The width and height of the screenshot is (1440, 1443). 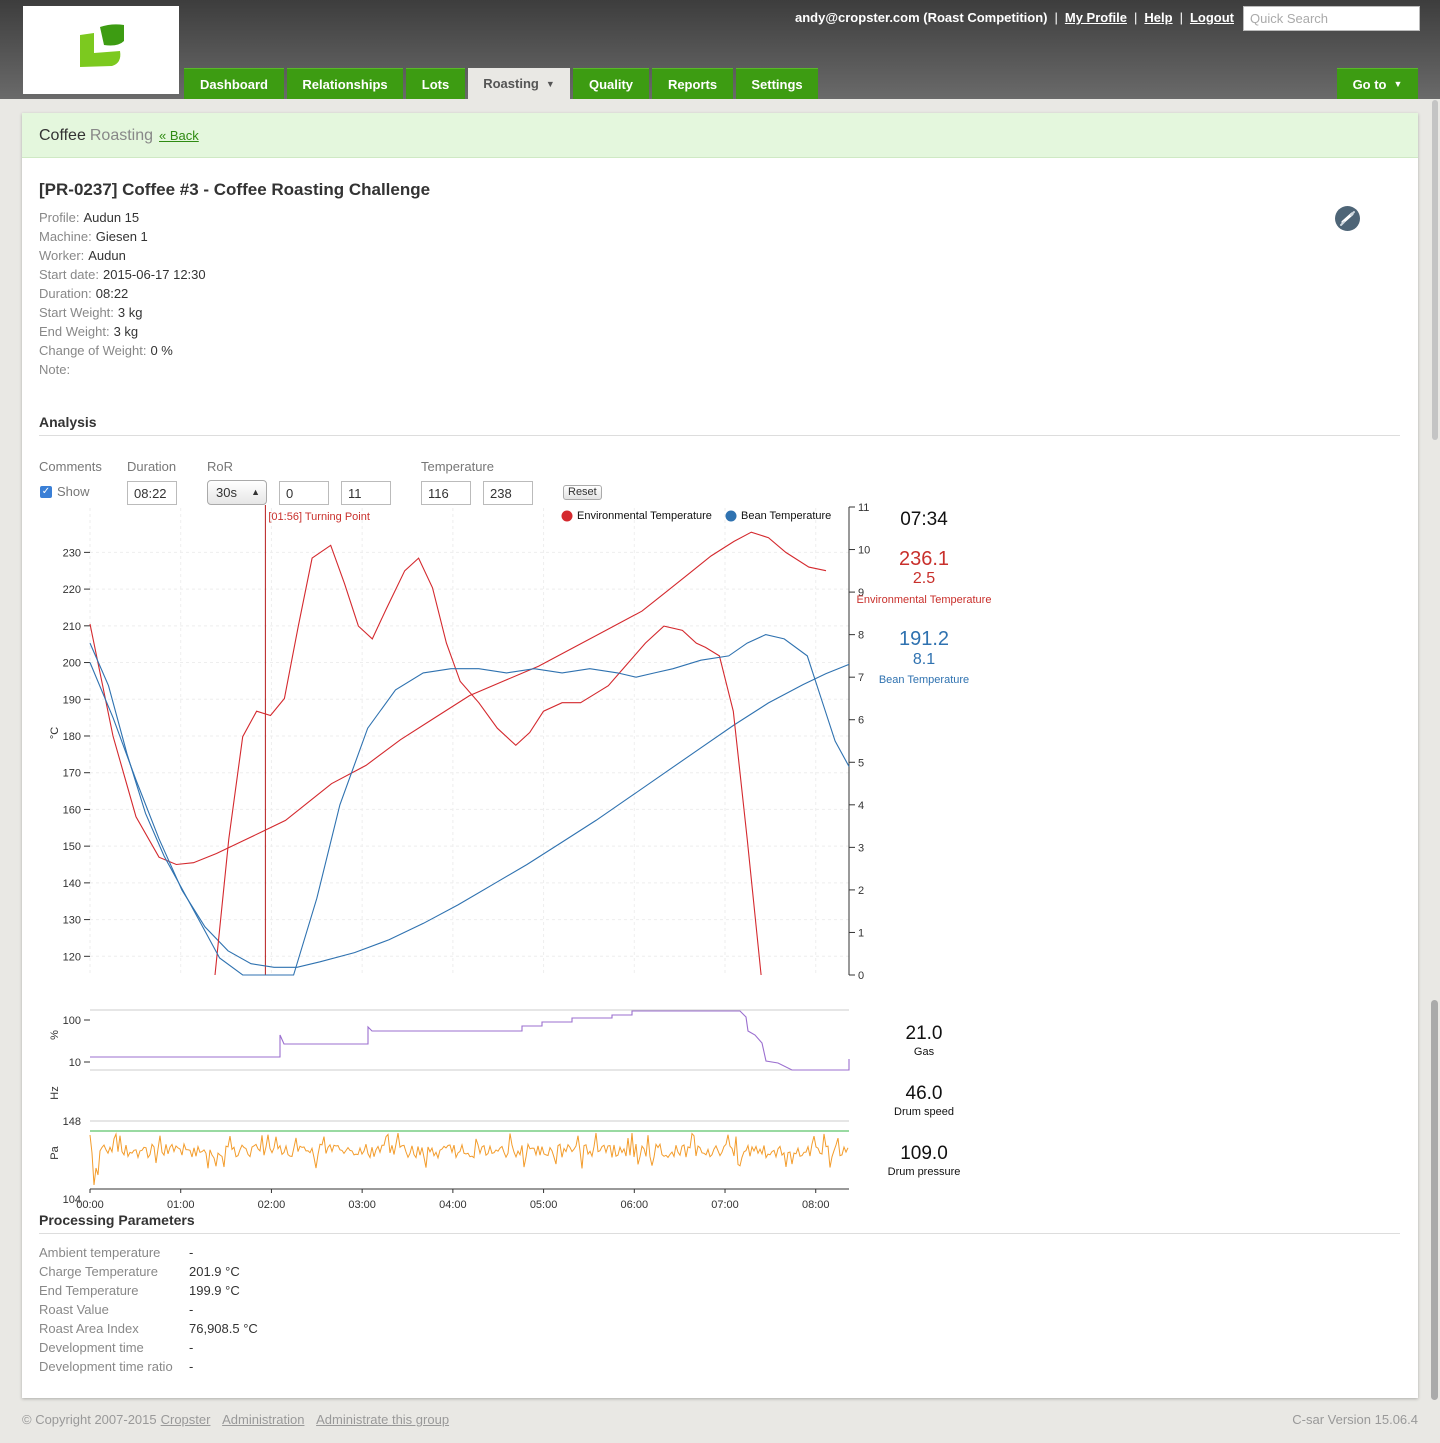 I want to click on series-line-gas, so click(x=470, y=1040).